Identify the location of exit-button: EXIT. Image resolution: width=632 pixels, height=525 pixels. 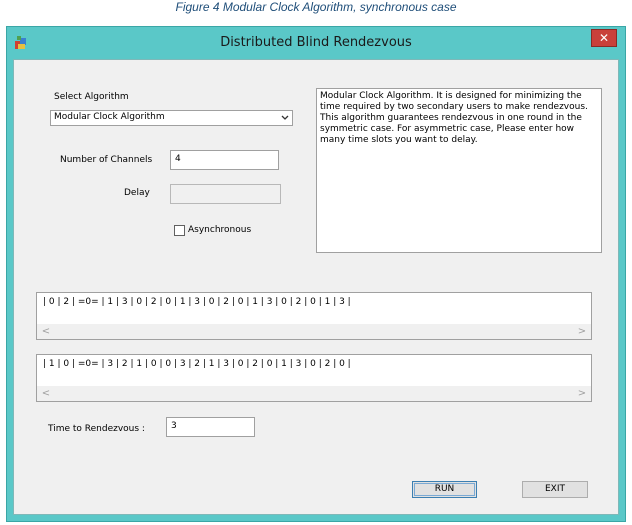
(555, 489).